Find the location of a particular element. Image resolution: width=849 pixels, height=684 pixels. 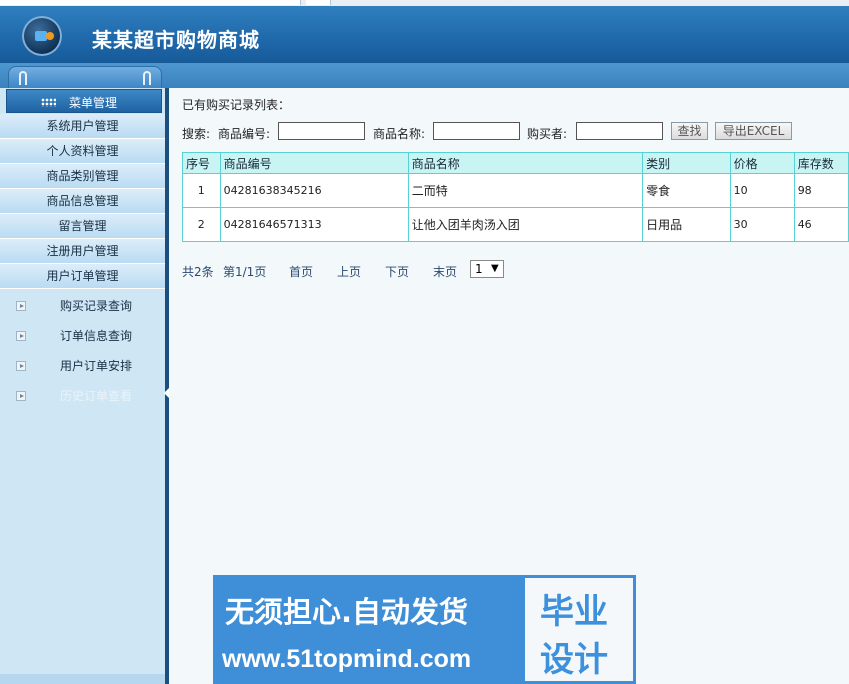

site-logo is located at coordinates (42, 36).